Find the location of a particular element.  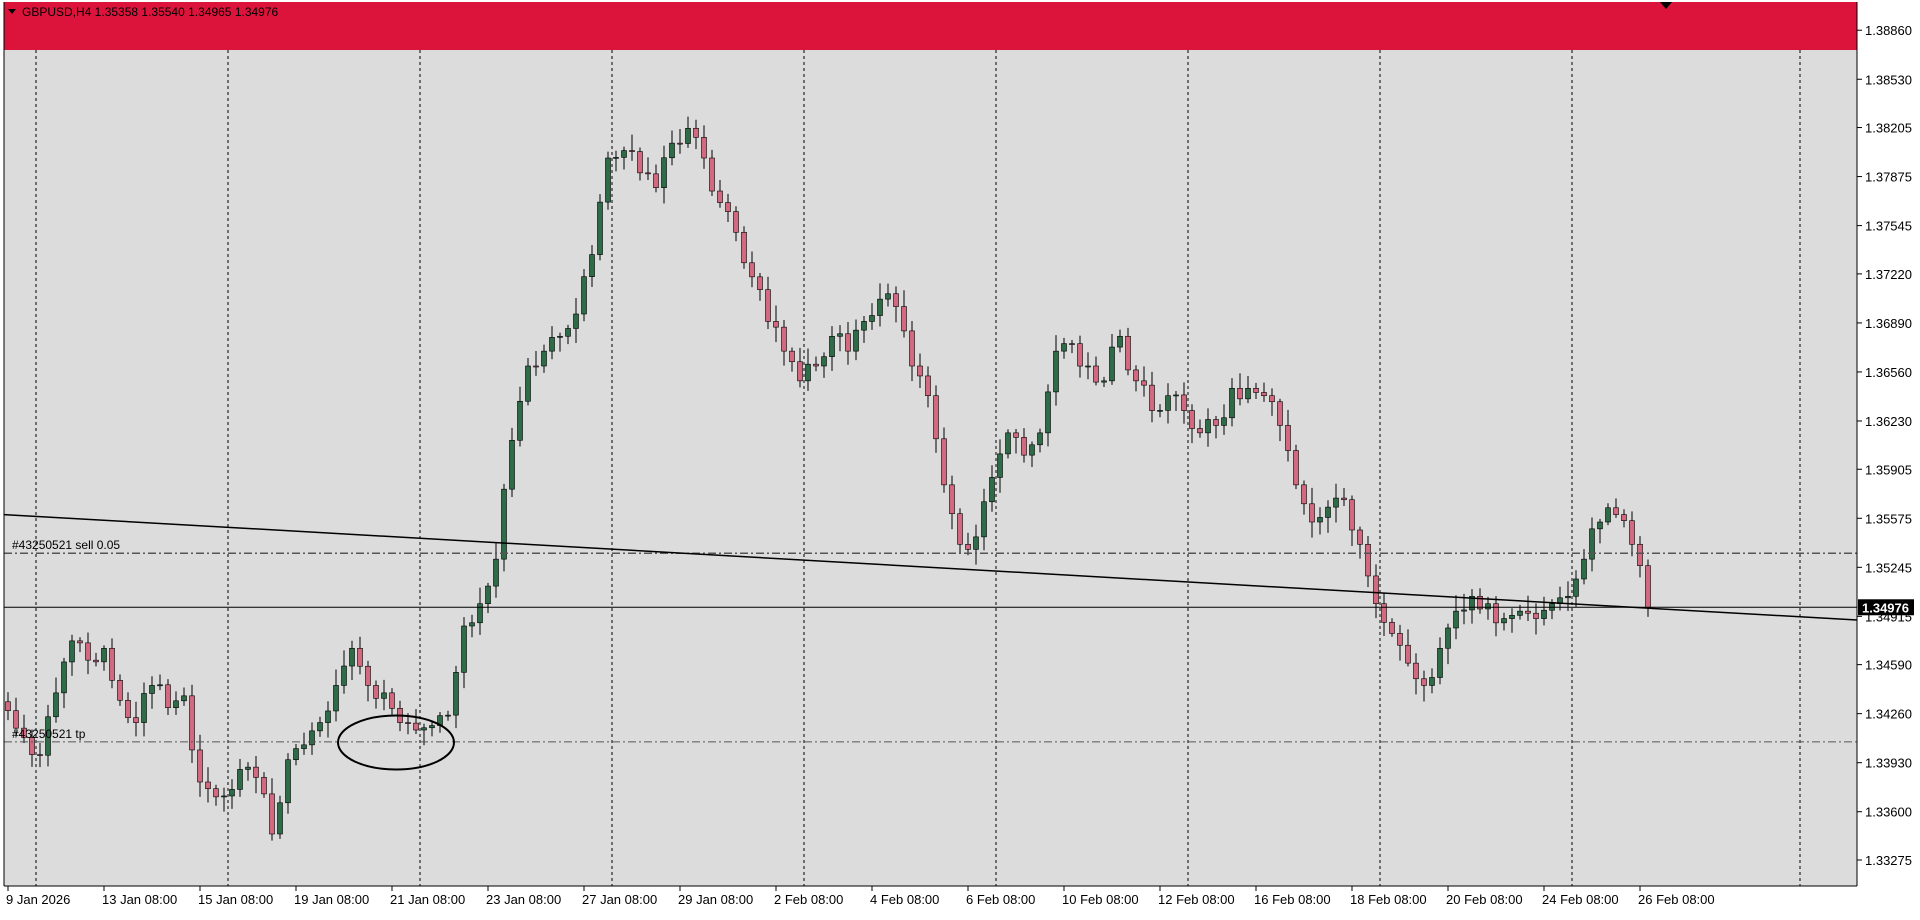

date-tick-label: 21 Jan 08:00 is located at coordinates (427, 899).